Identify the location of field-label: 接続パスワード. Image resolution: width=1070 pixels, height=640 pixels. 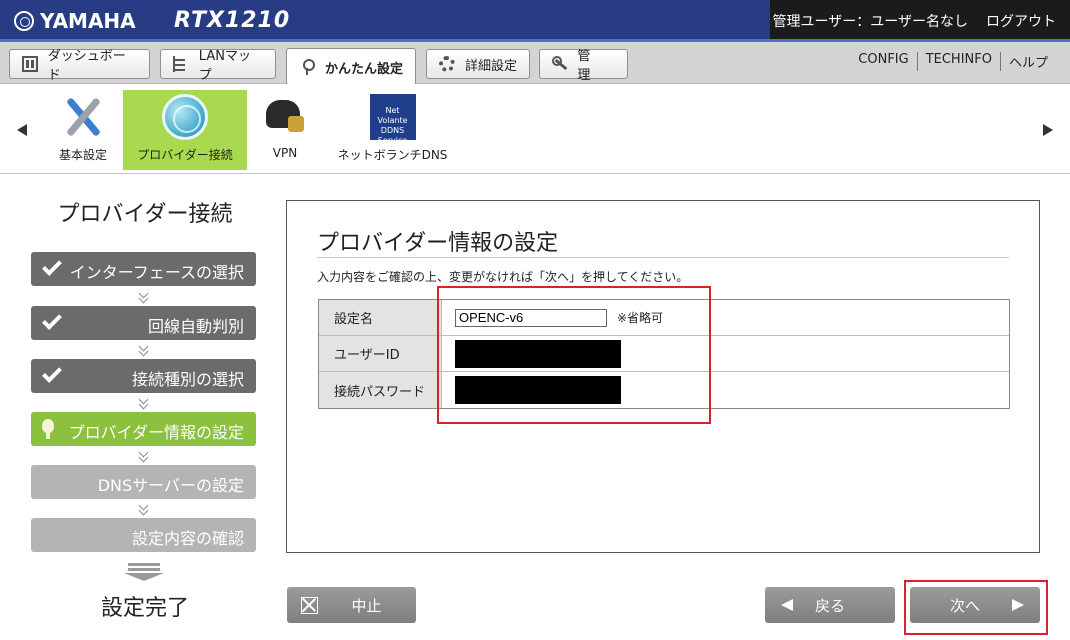
(380, 390).